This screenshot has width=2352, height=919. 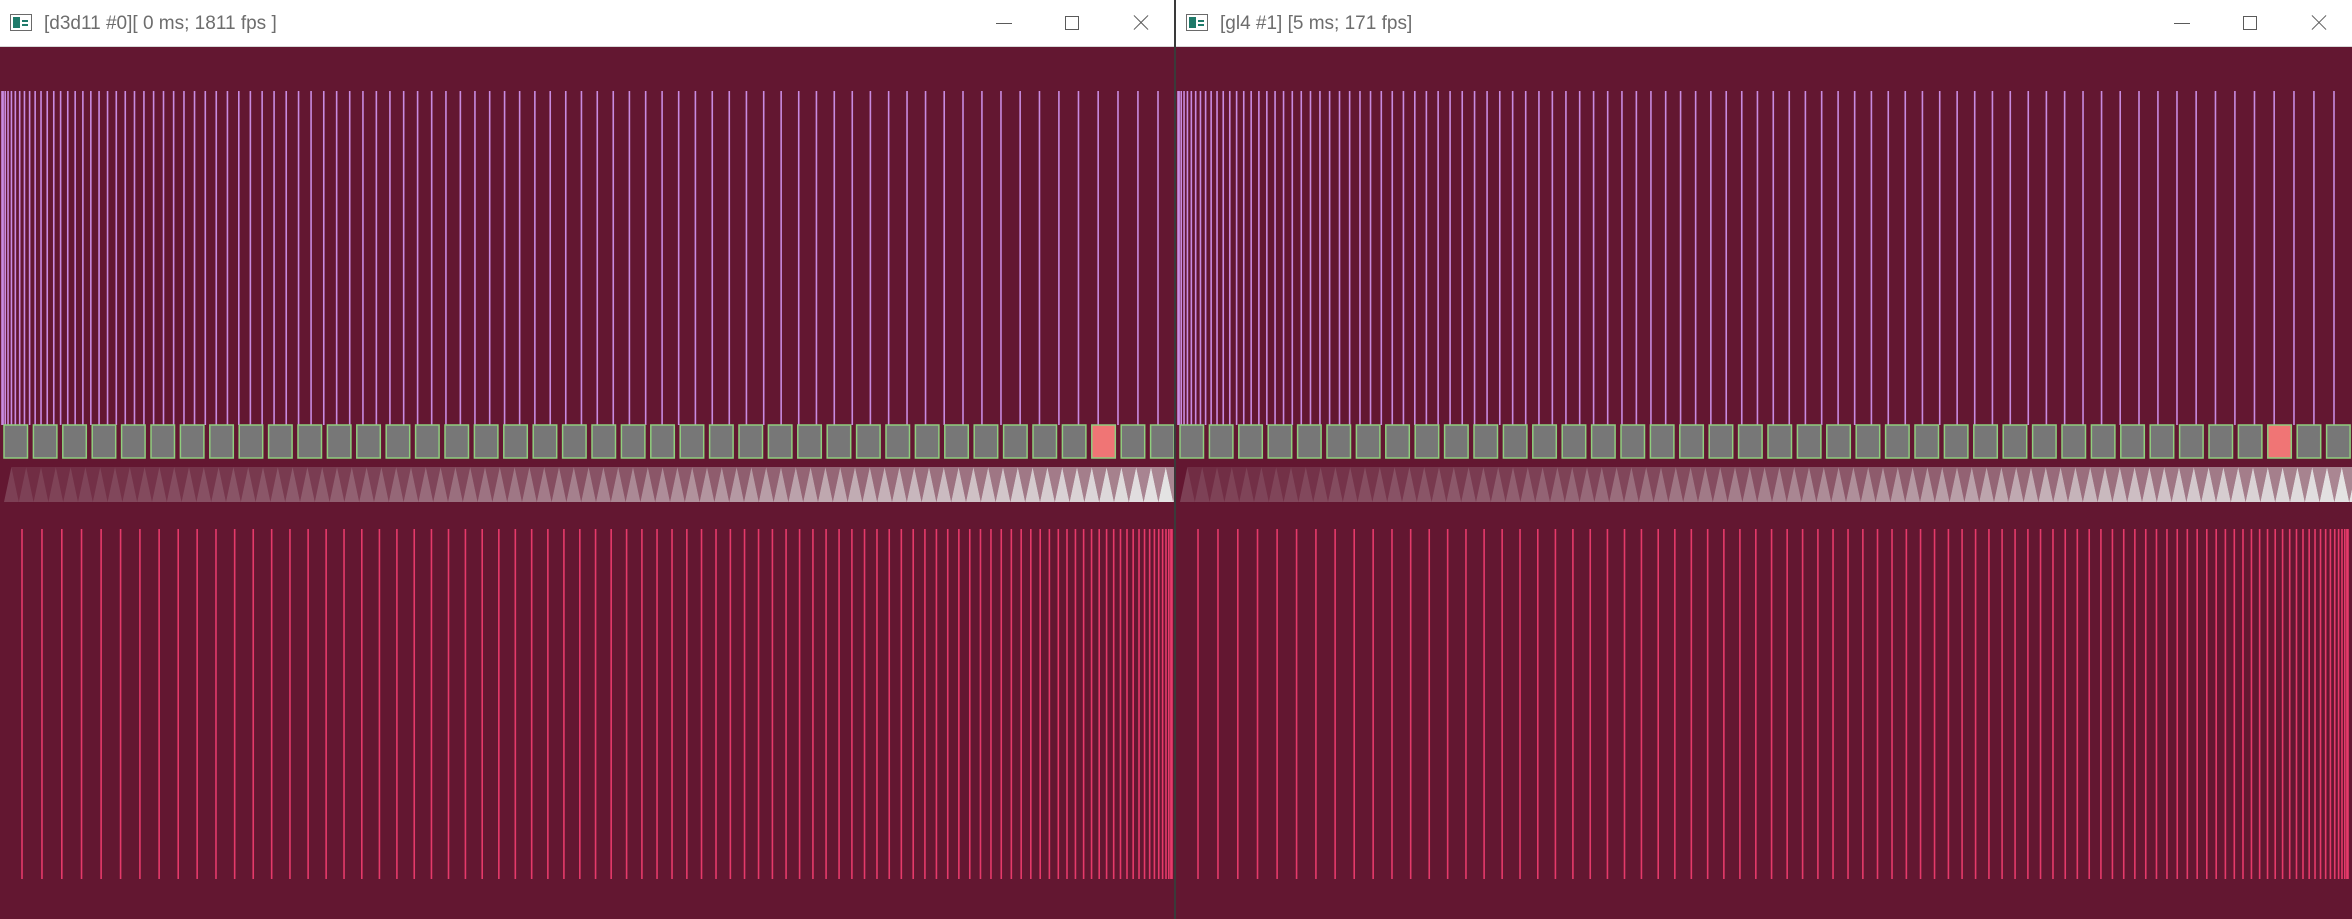 I want to click on window-title: [gl4 #1] [5 ms; 171 fps], so click(x=1316, y=23).